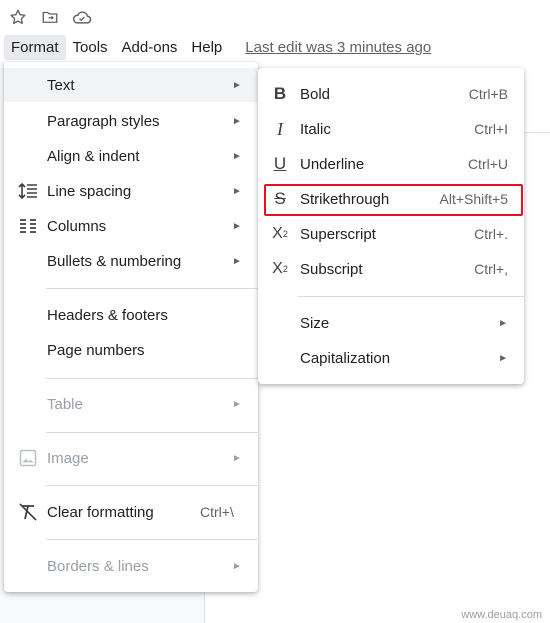  I want to click on submenu-item-capitalization: Capitalization ►, so click(391, 358).